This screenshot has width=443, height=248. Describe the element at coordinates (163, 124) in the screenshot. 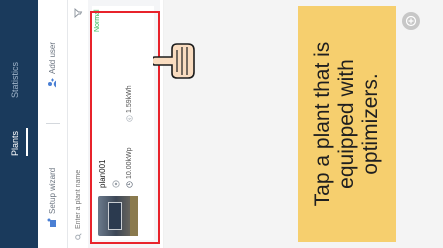

I see `divider` at that location.